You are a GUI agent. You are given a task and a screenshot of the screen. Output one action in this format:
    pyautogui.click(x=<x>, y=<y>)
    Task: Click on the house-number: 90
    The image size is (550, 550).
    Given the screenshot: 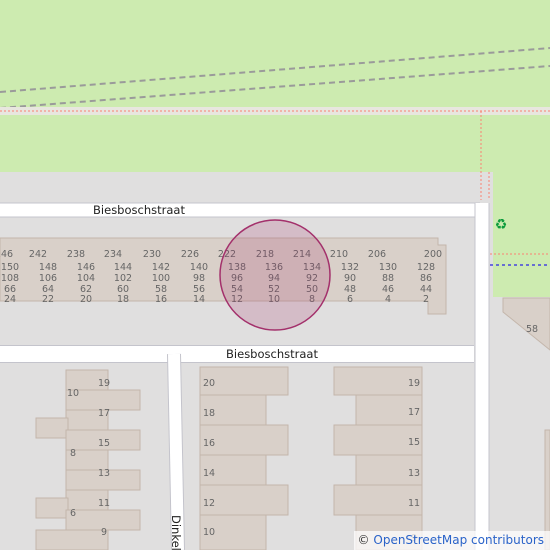 What is the action you would take?
    pyautogui.click(x=350, y=278)
    